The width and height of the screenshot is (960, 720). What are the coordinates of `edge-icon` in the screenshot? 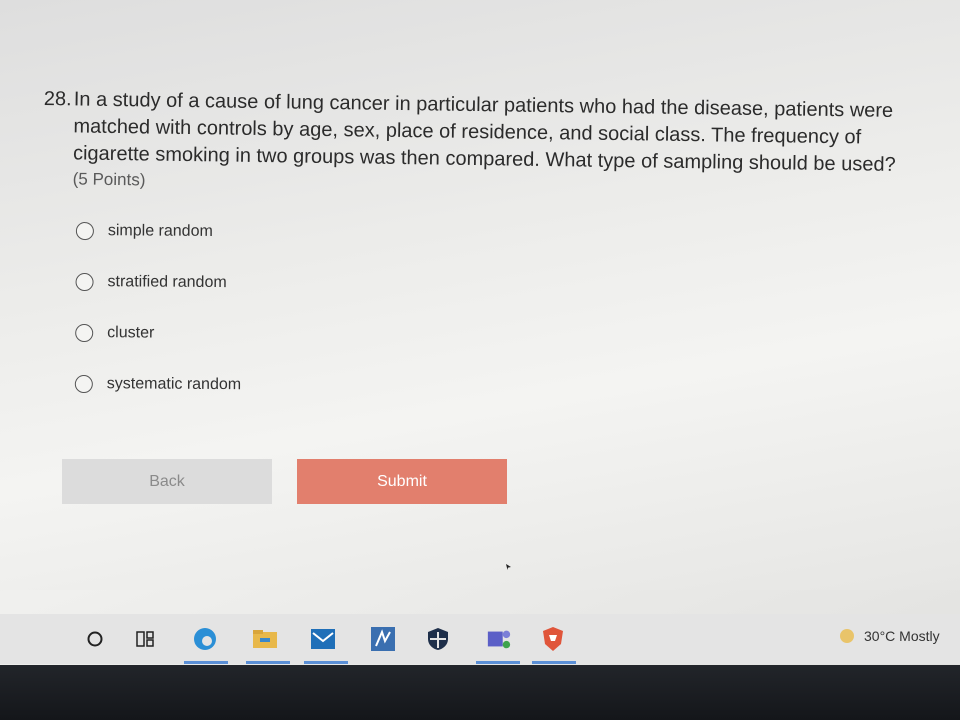 It's located at (205, 639).